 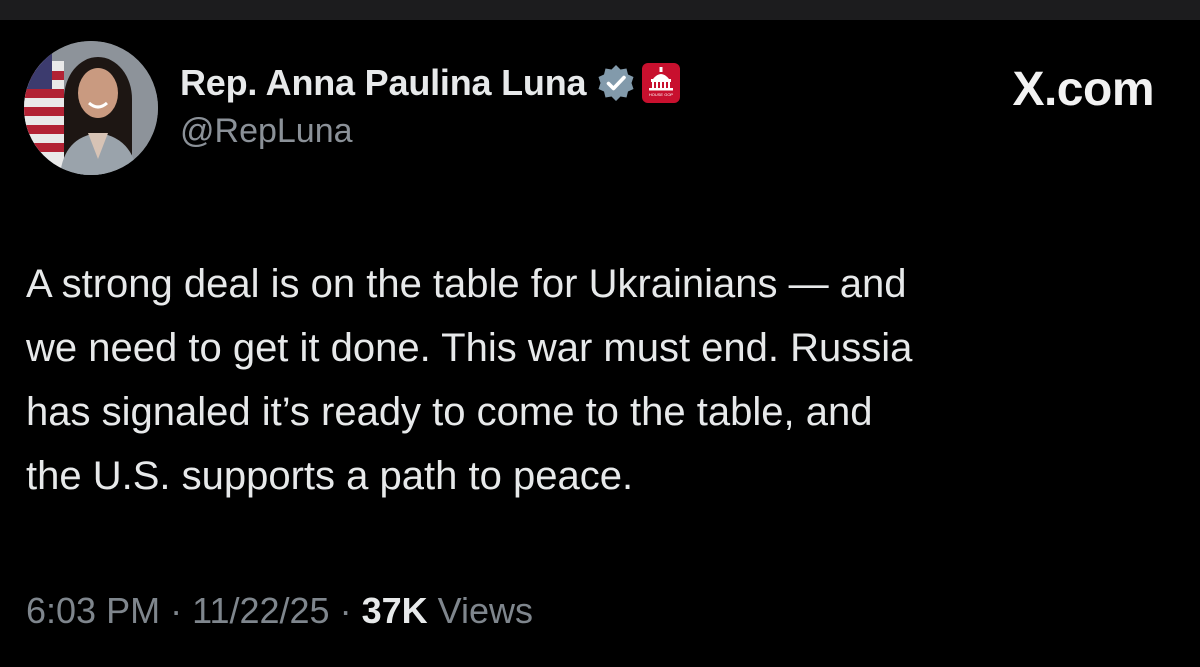 I want to click on views-count: 37K, so click(x=394, y=610).